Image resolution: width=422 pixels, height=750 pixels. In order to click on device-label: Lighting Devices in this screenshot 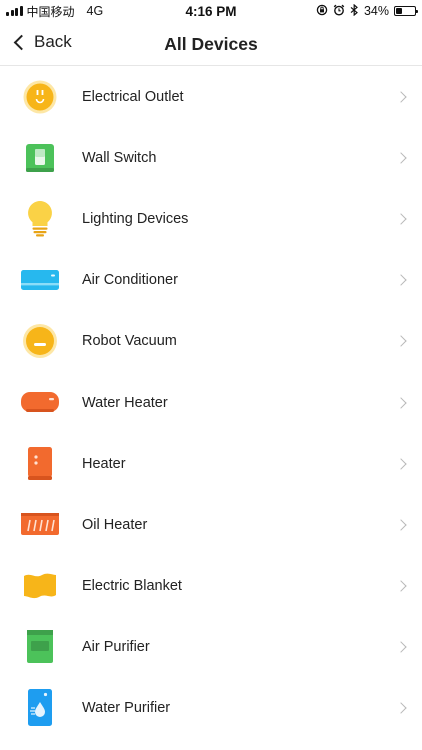, I will do `click(135, 218)`.